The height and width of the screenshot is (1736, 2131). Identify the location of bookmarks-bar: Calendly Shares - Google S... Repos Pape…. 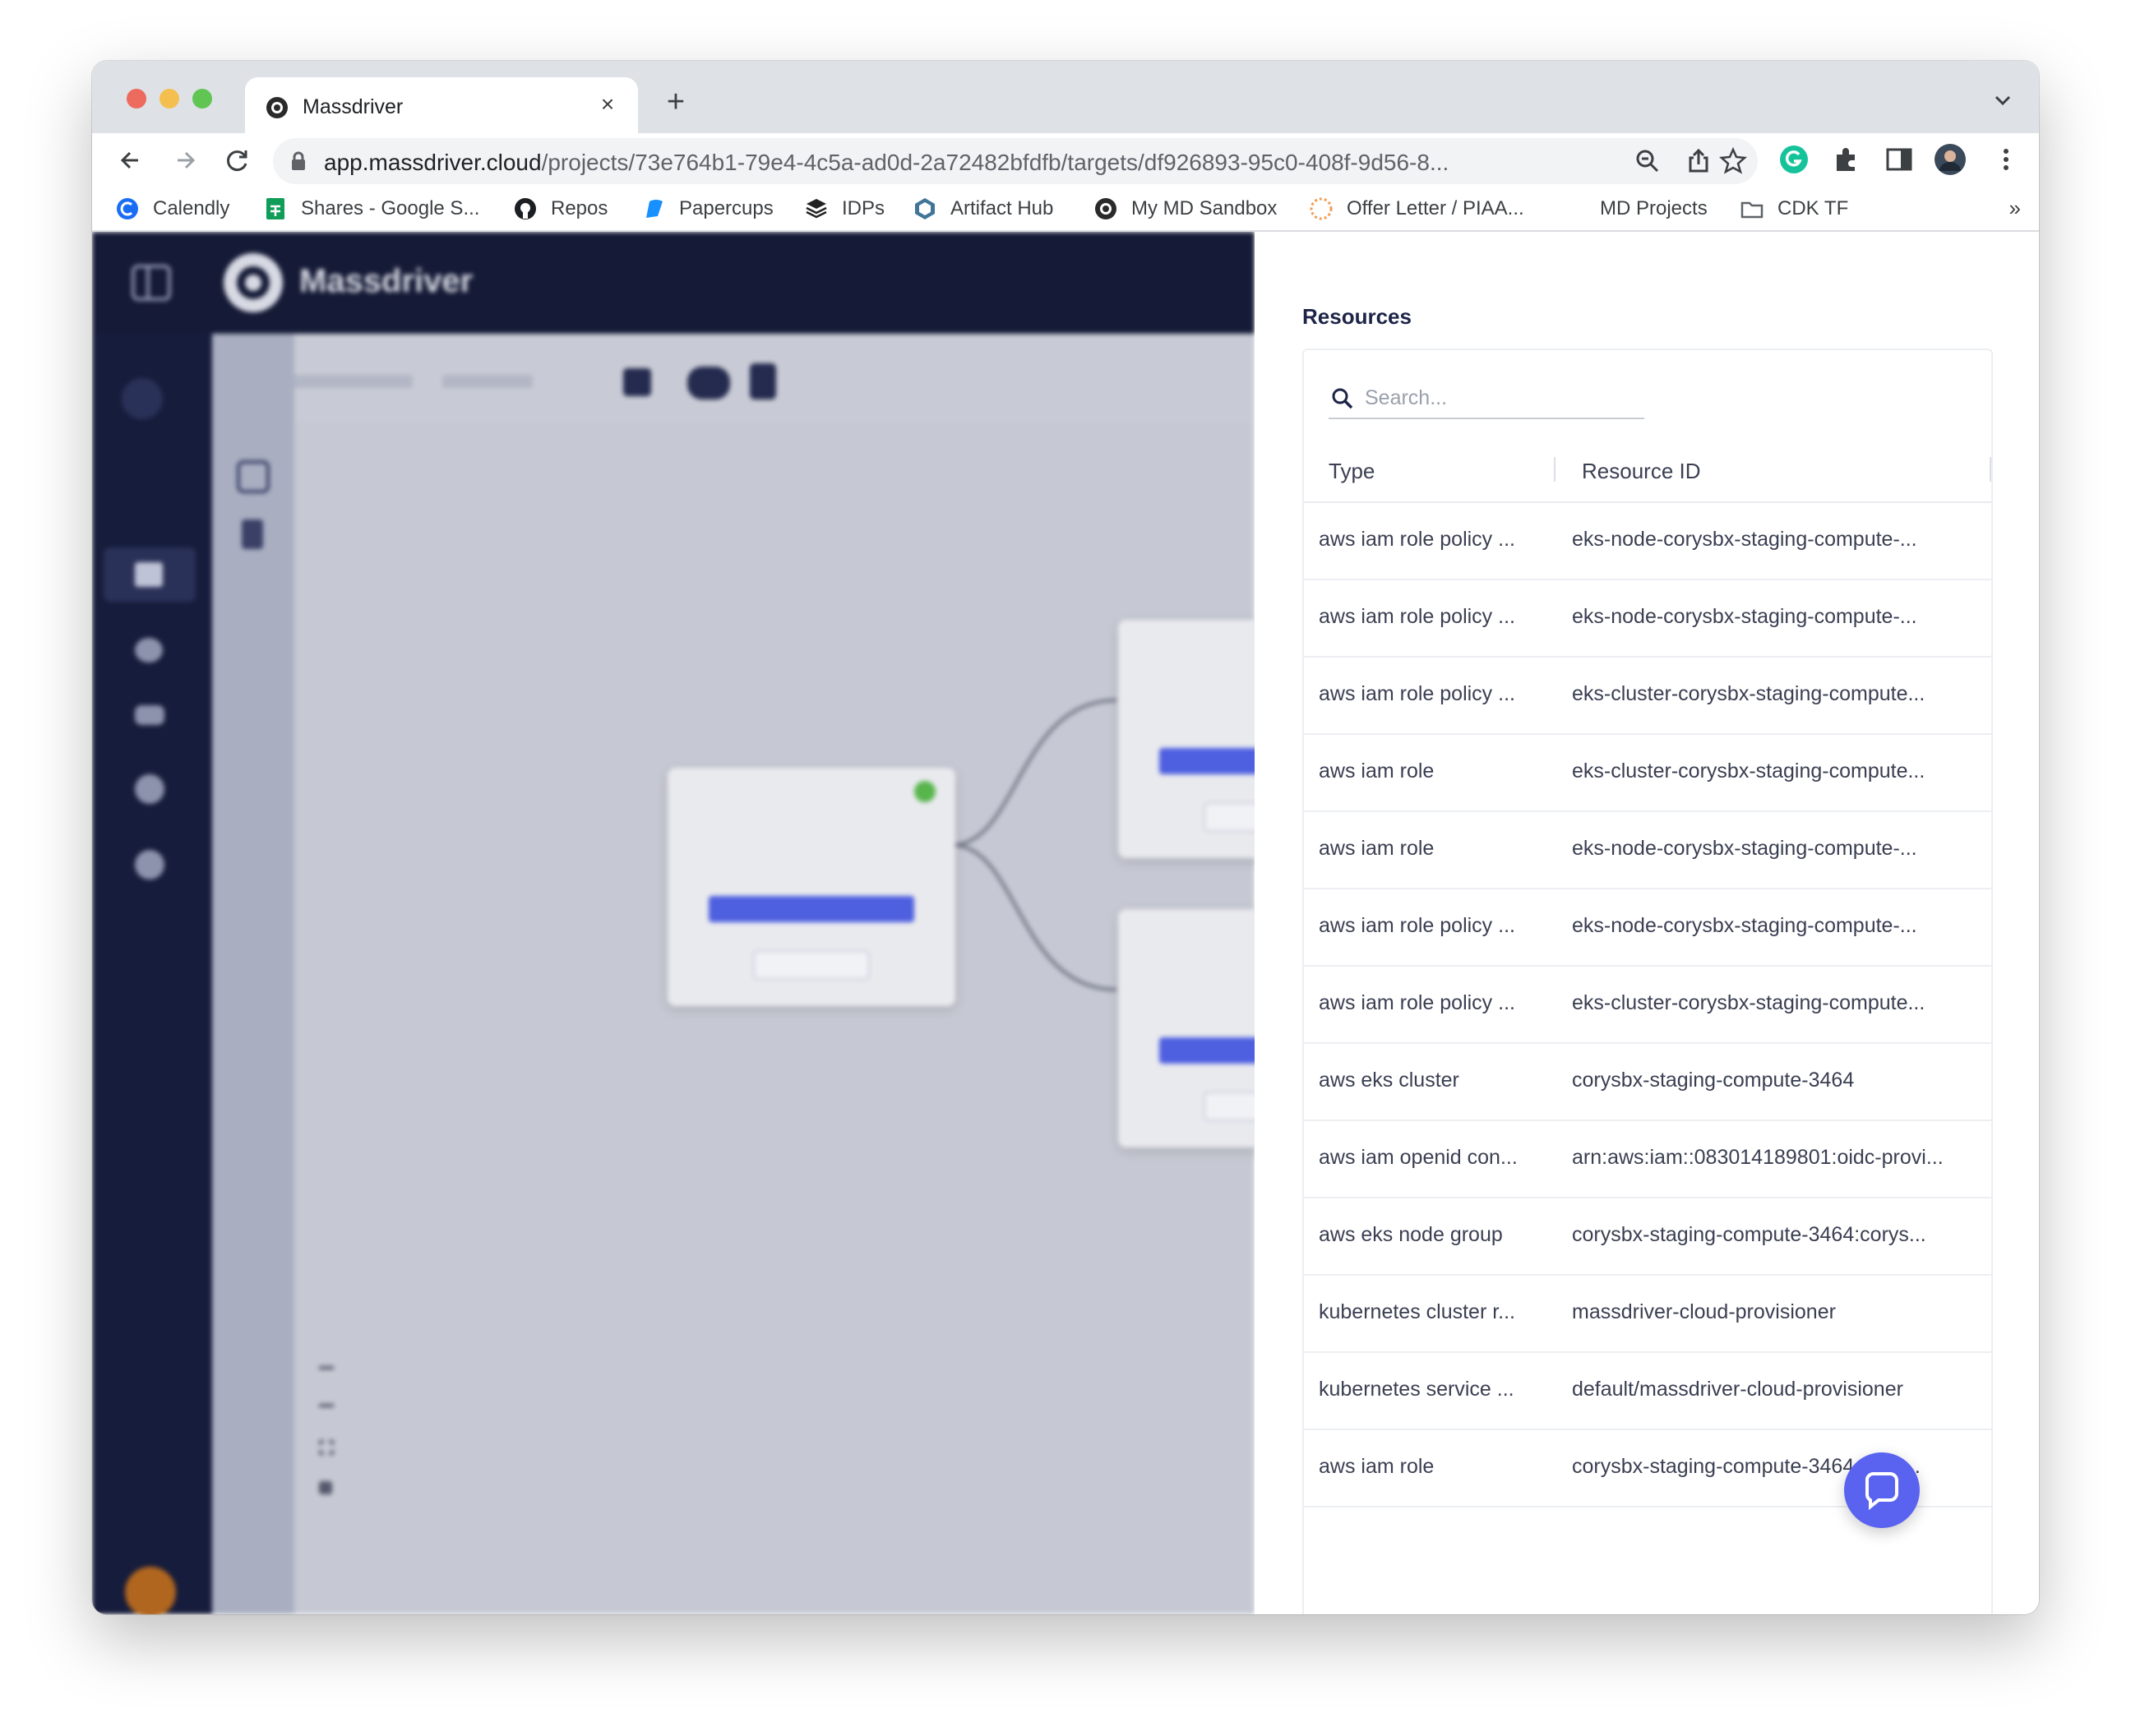
(1065, 210).